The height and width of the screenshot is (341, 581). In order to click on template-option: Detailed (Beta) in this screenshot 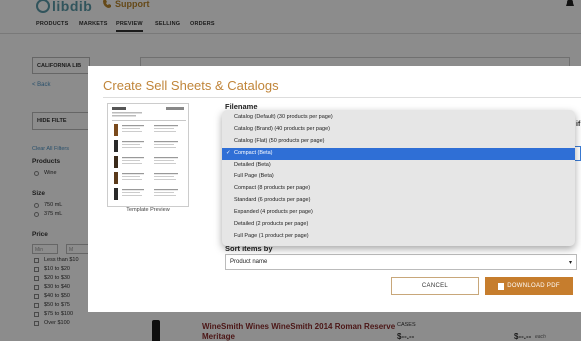, I will do `click(398, 166)`.